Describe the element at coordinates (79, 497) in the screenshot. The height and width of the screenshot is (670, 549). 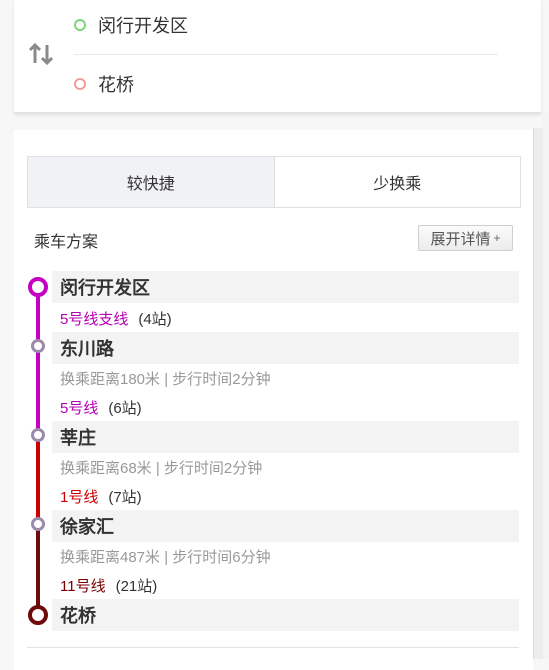
I see `line-name: 1号线` at that location.